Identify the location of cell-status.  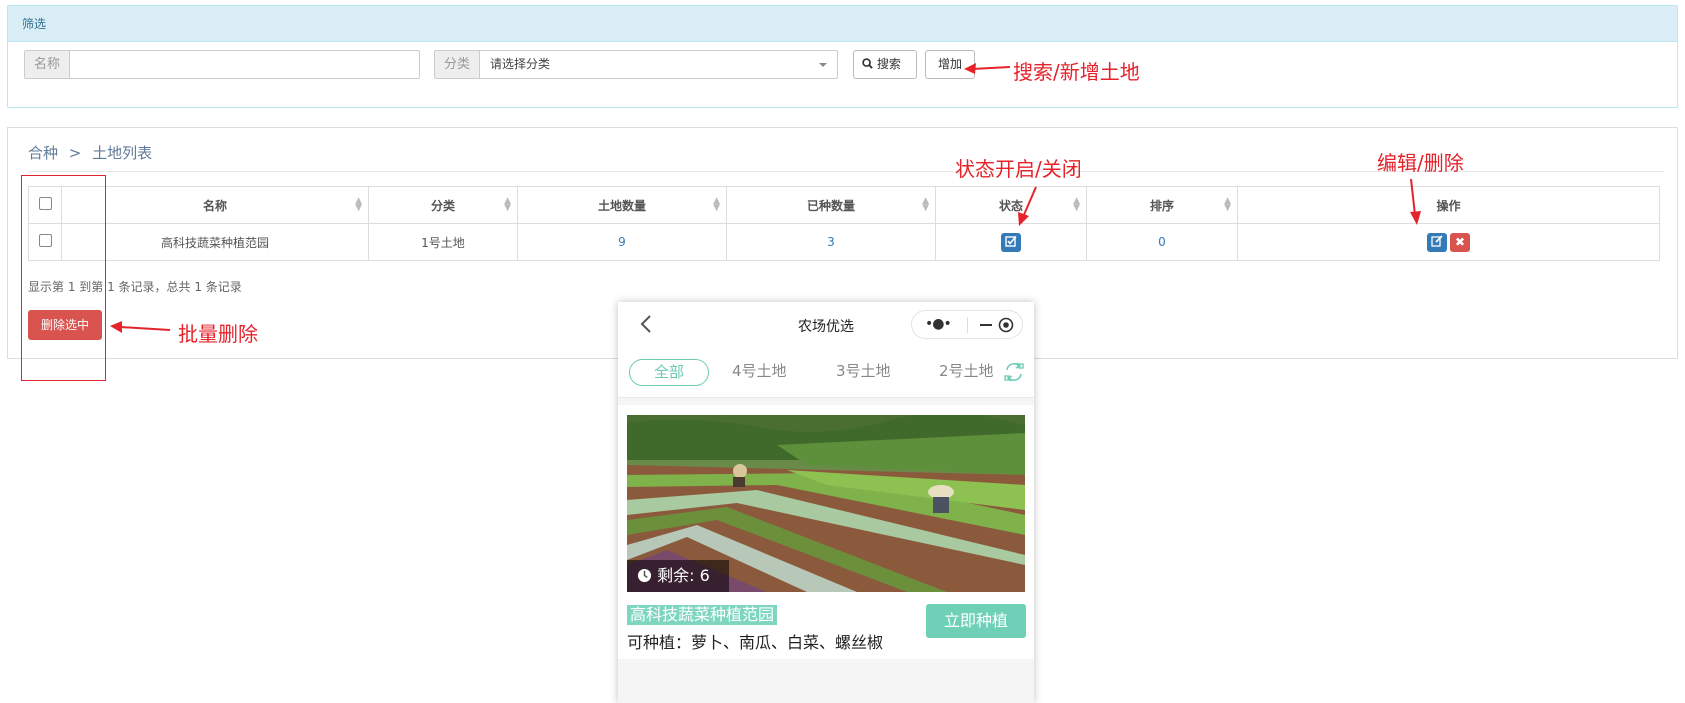
(1011, 242).